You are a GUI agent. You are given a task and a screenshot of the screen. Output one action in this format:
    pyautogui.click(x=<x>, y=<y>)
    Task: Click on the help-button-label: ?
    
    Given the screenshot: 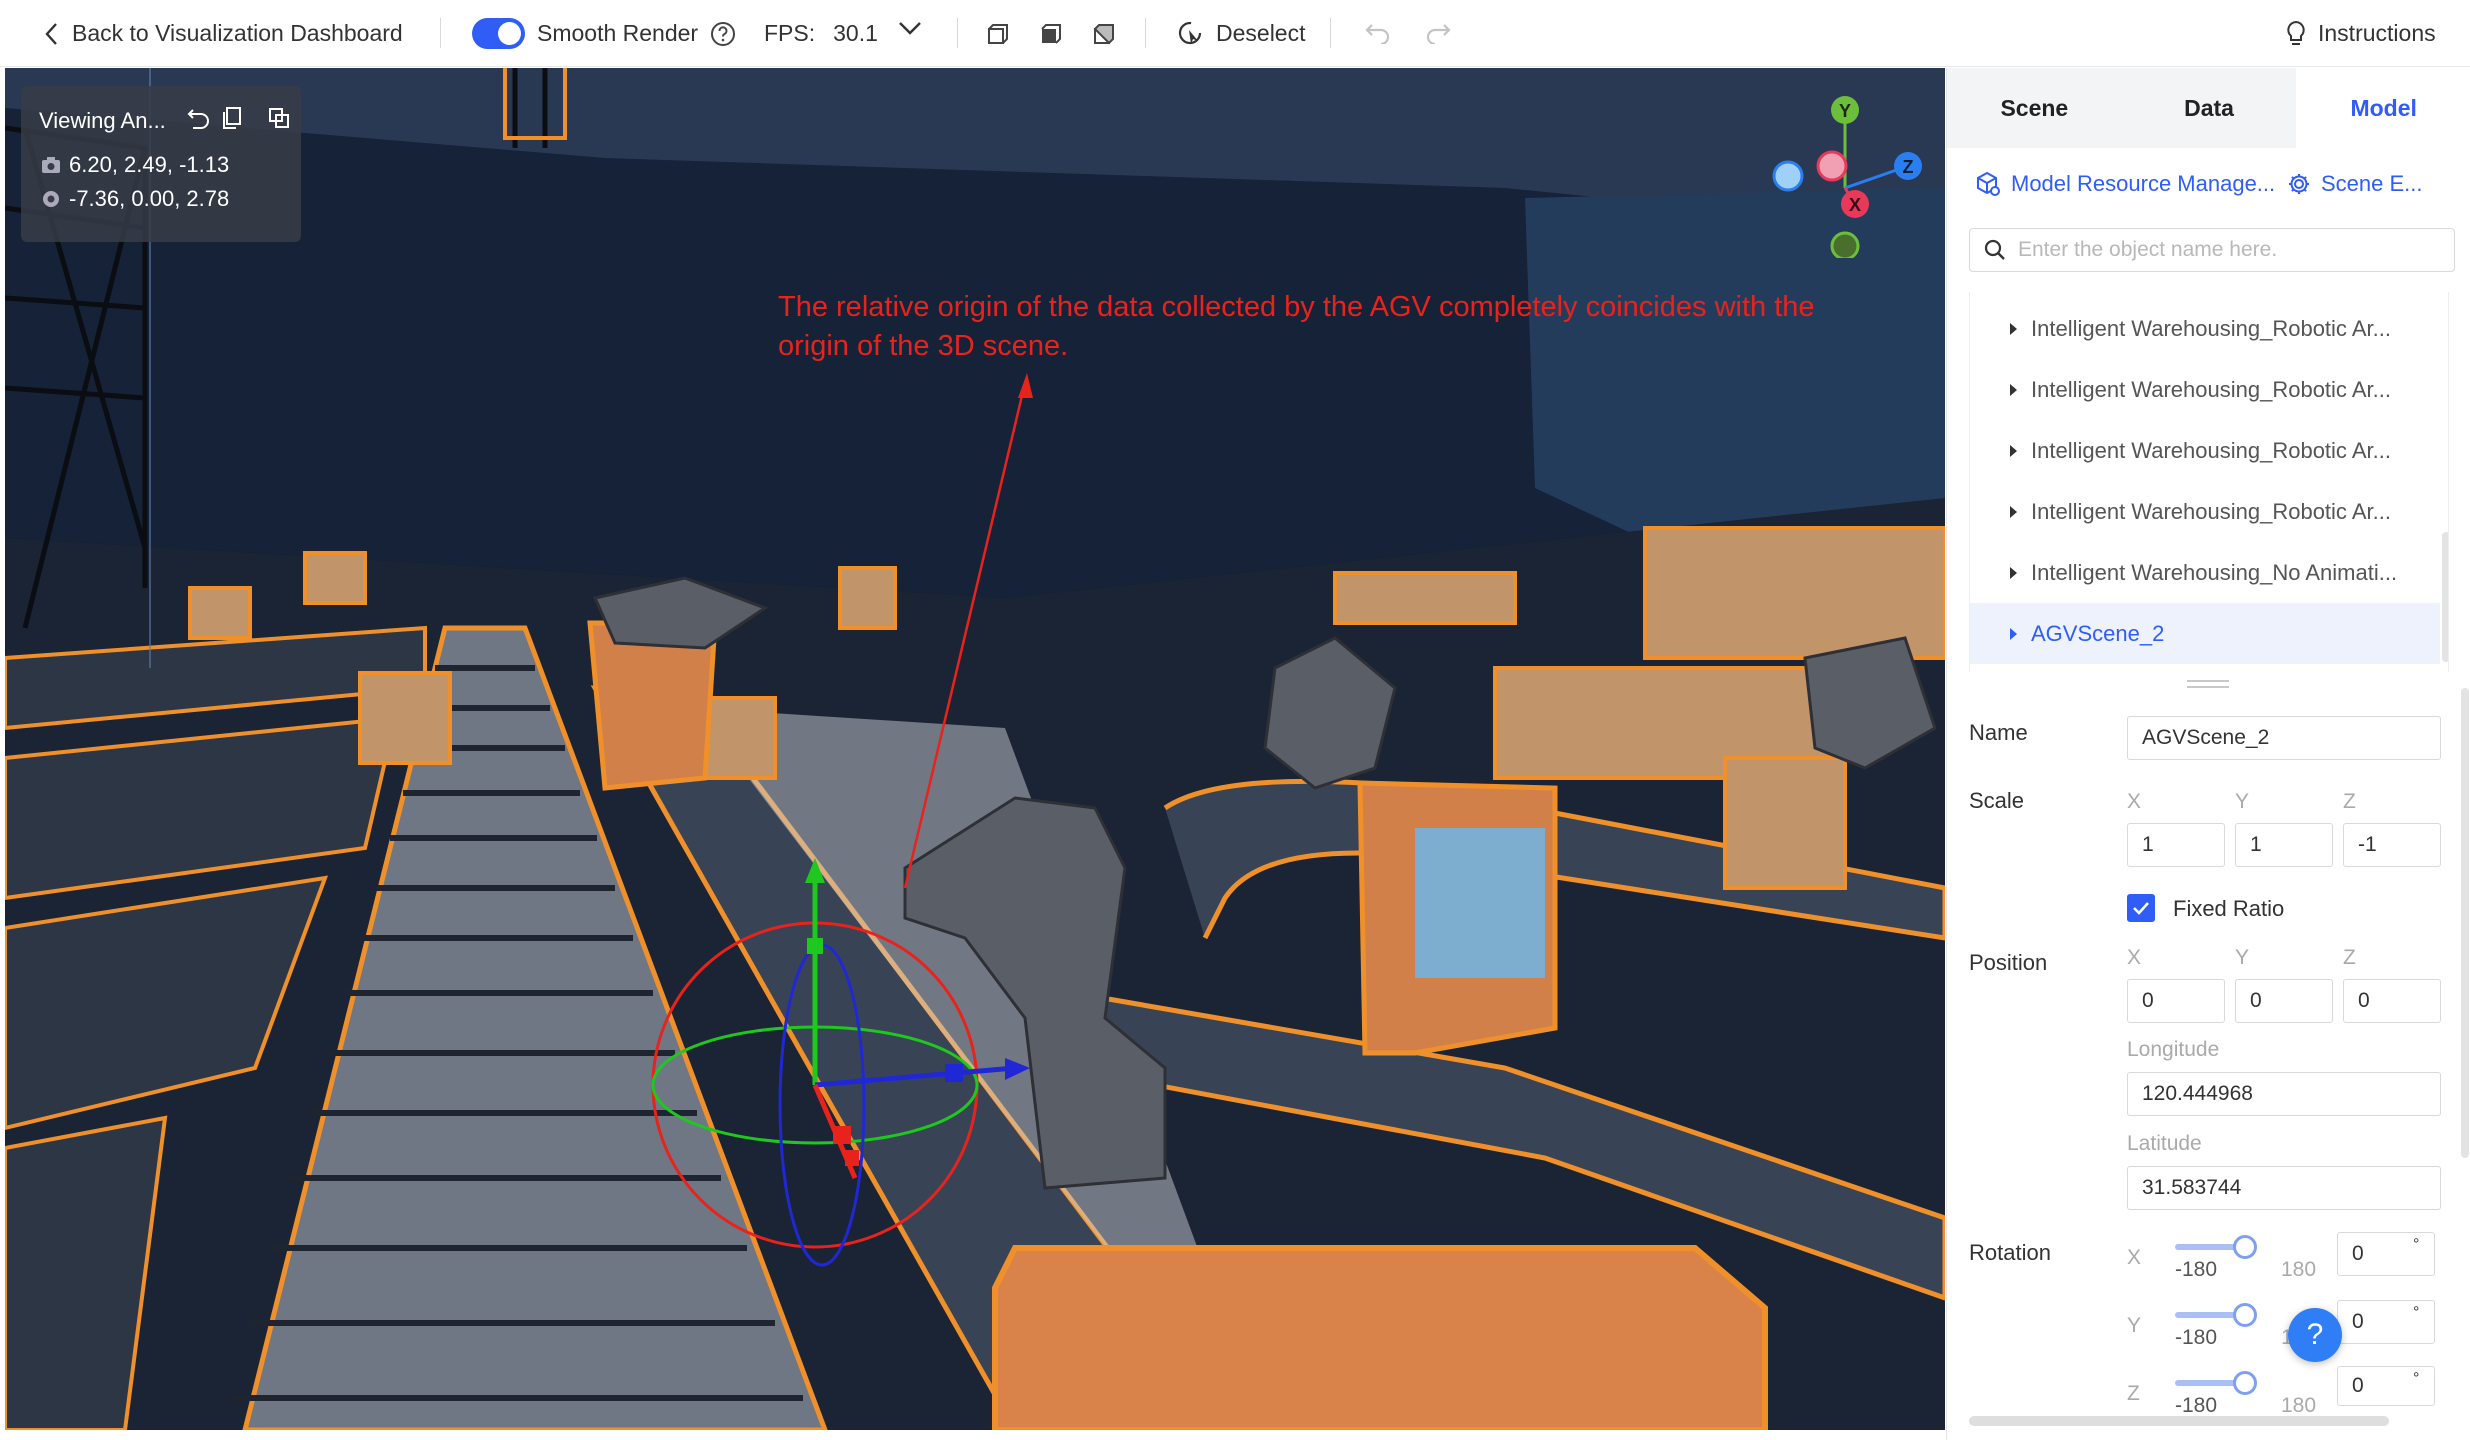 What is the action you would take?
    pyautogui.click(x=2315, y=1334)
    